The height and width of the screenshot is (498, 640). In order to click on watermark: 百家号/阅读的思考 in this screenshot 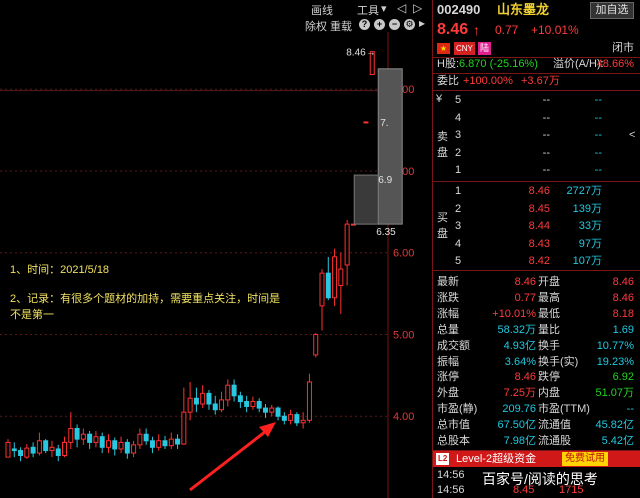, I will do `click(540, 479)`.